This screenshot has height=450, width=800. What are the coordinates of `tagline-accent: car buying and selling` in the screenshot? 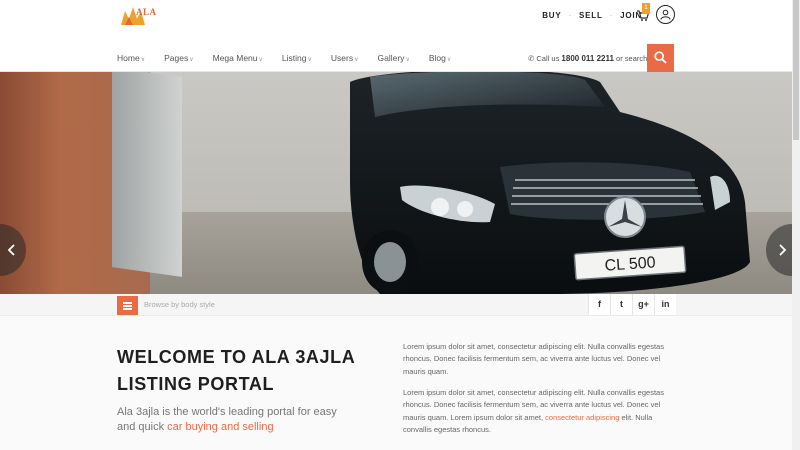 It's located at (220, 427).